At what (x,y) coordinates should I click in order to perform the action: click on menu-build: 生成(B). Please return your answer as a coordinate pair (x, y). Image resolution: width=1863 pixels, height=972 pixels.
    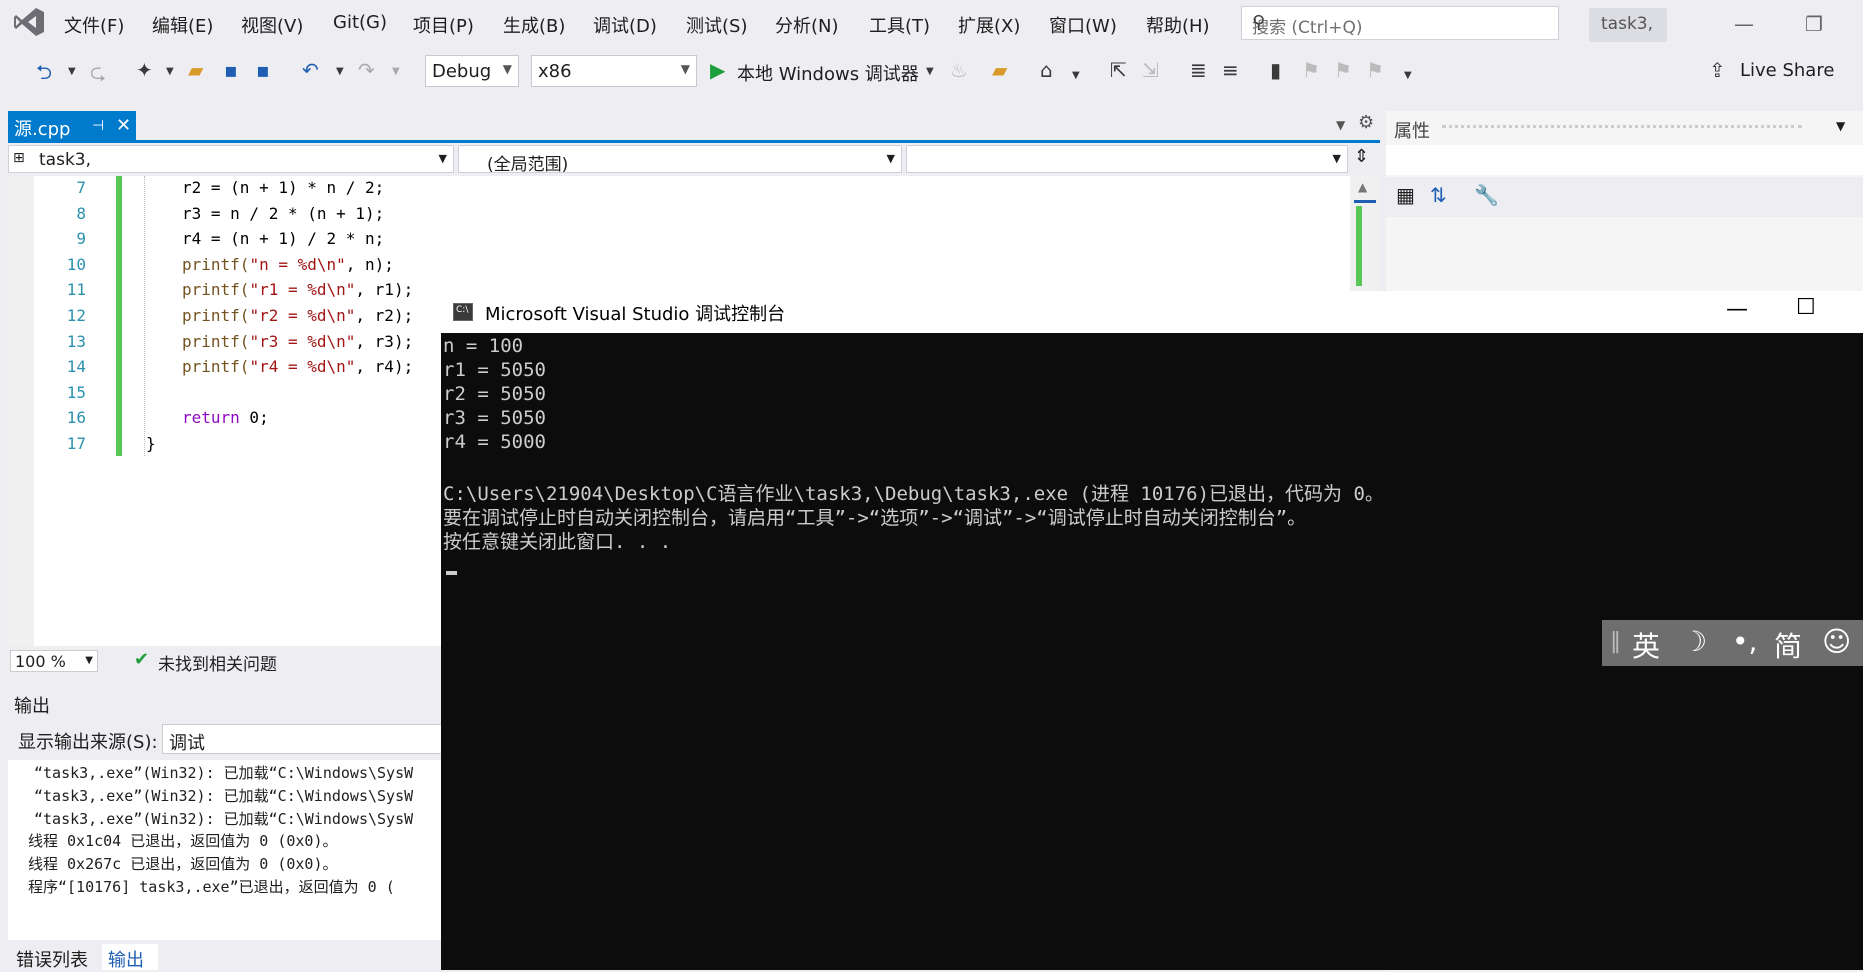
    Looking at the image, I should click on (534, 25).